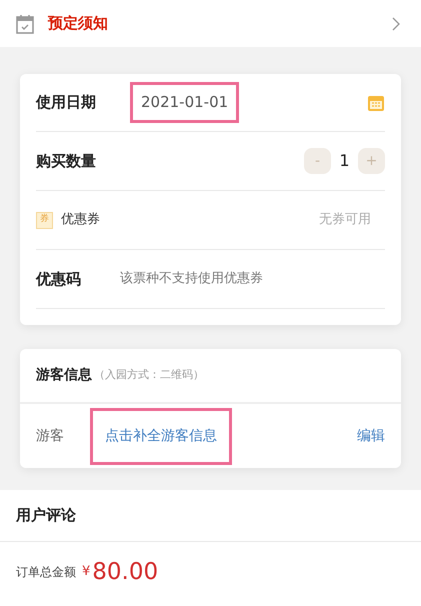 This screenshot has width=421, height=606. Describe the element at coordinates (25, 24) in the screenshot. I see `calendar-check-icon` at that location.